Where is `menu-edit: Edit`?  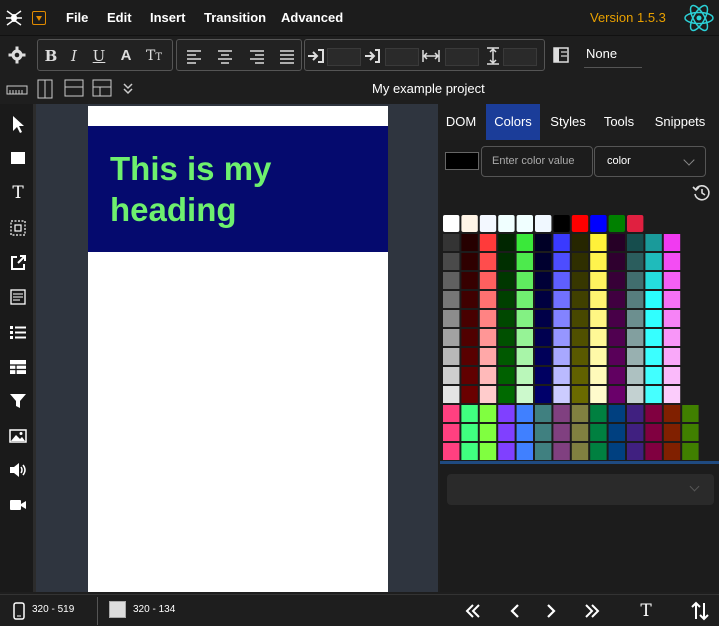
menu-edit: Edit is located at coordinates (119, 17).